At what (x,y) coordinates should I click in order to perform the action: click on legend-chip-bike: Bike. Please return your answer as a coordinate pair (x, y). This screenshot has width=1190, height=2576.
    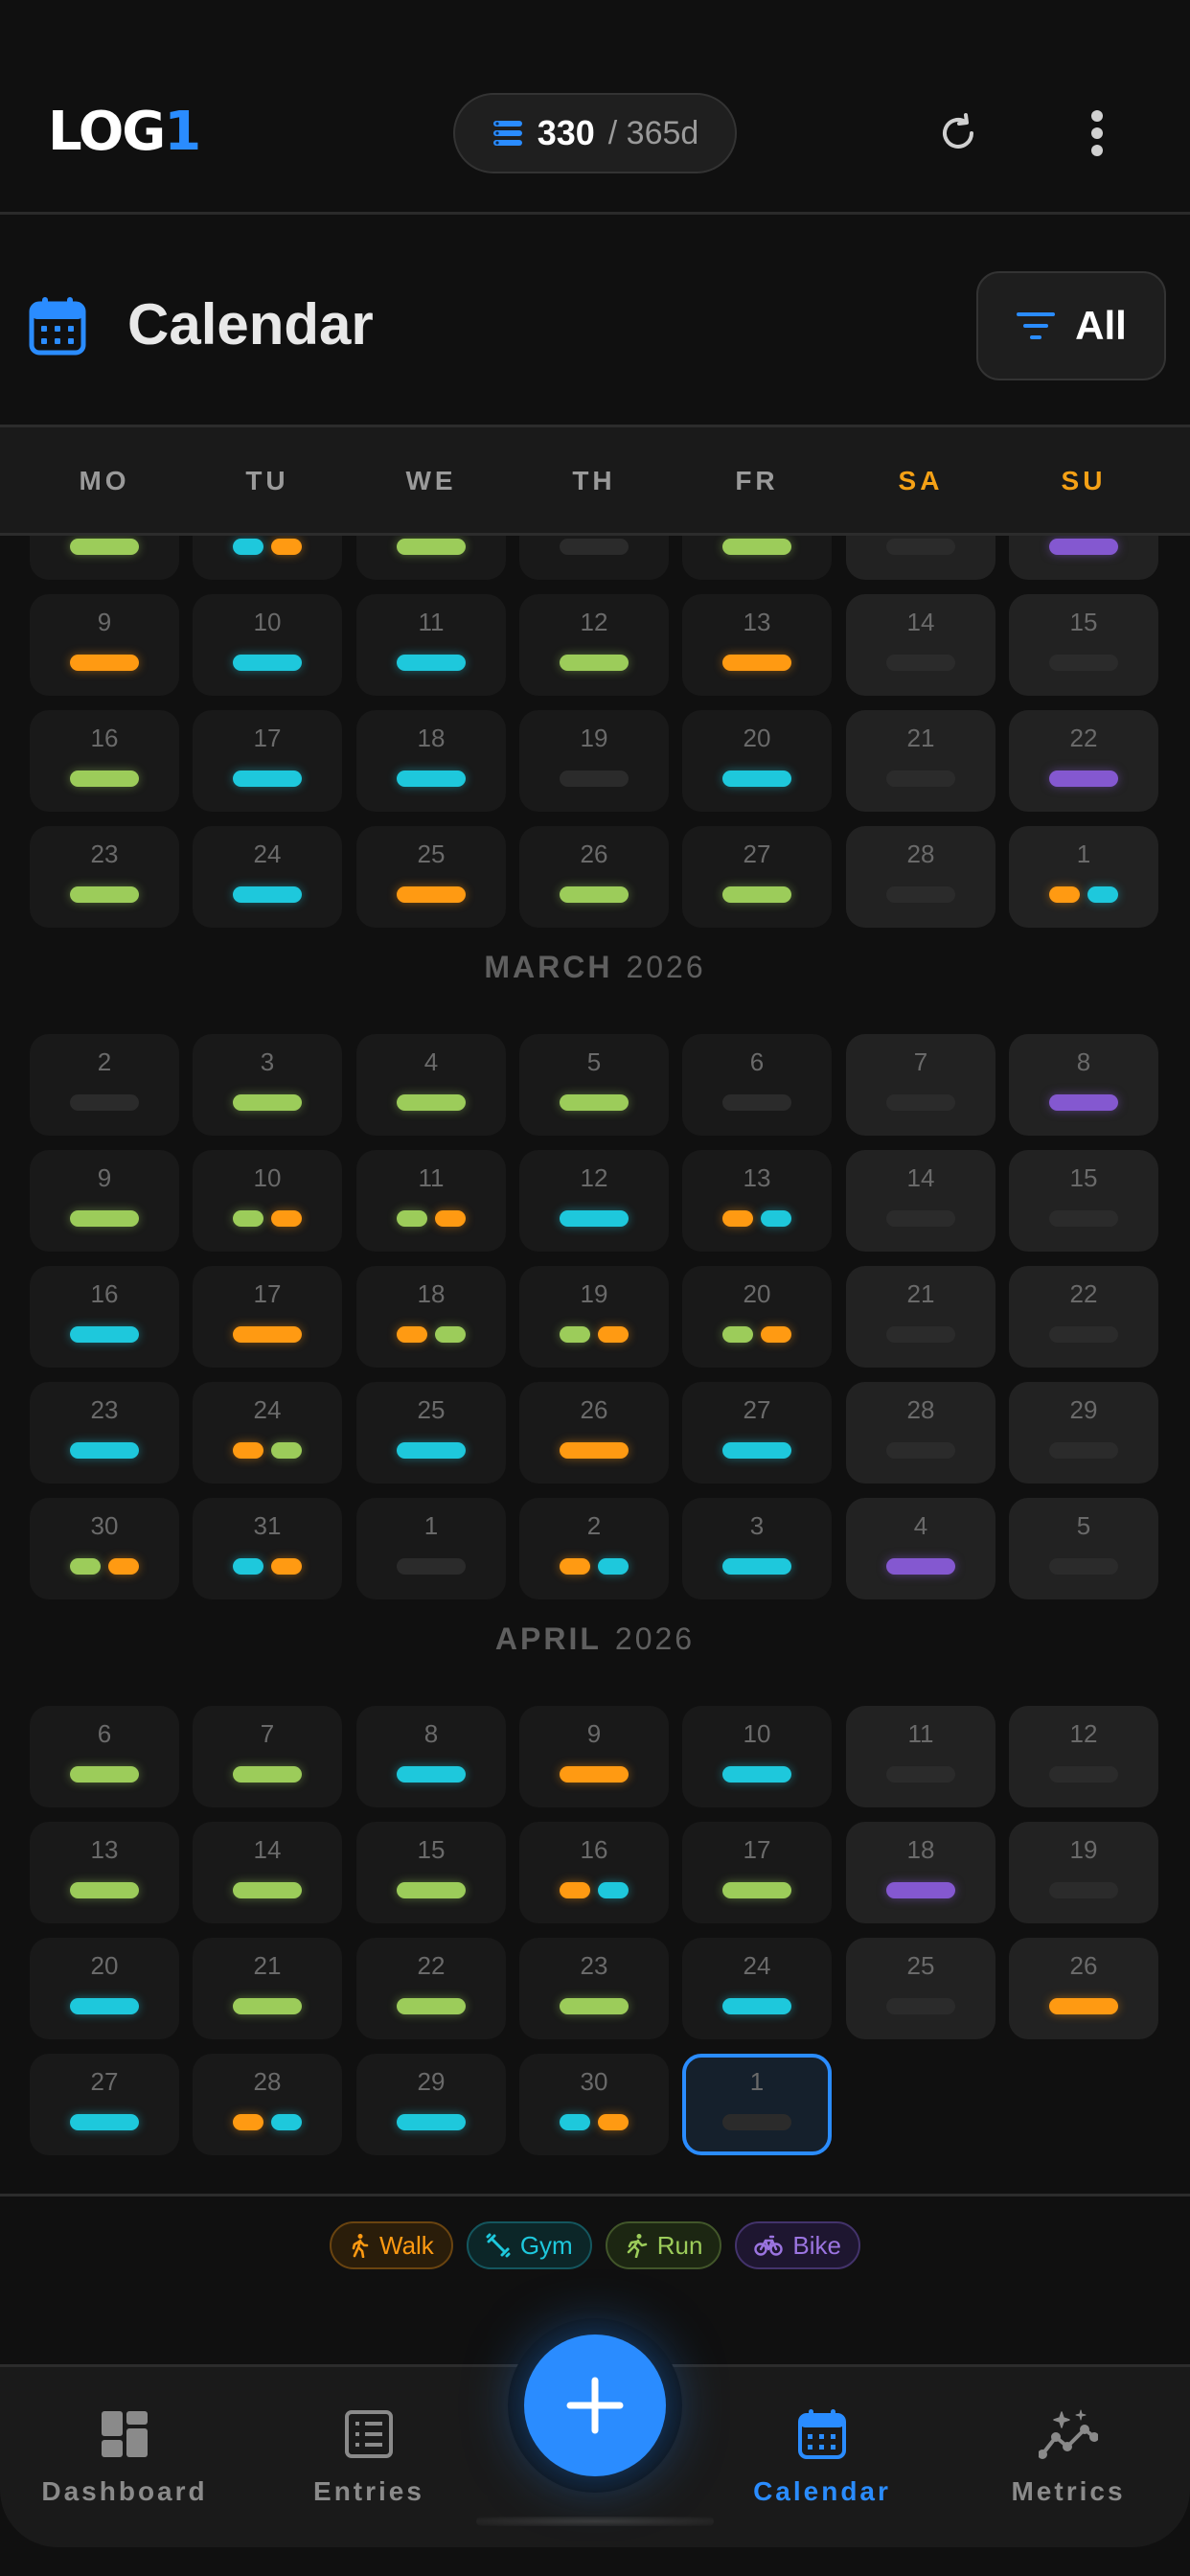
    Looking at the image, I should click on (797, 2245).